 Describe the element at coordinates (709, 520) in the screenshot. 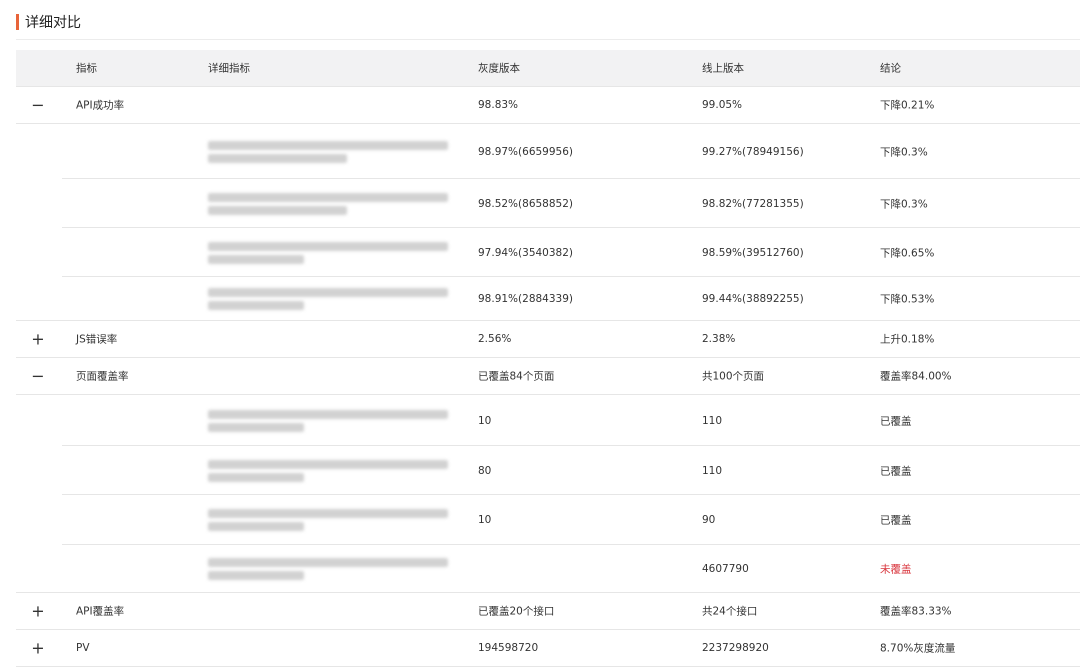

I see `online-value: 90` at that location.